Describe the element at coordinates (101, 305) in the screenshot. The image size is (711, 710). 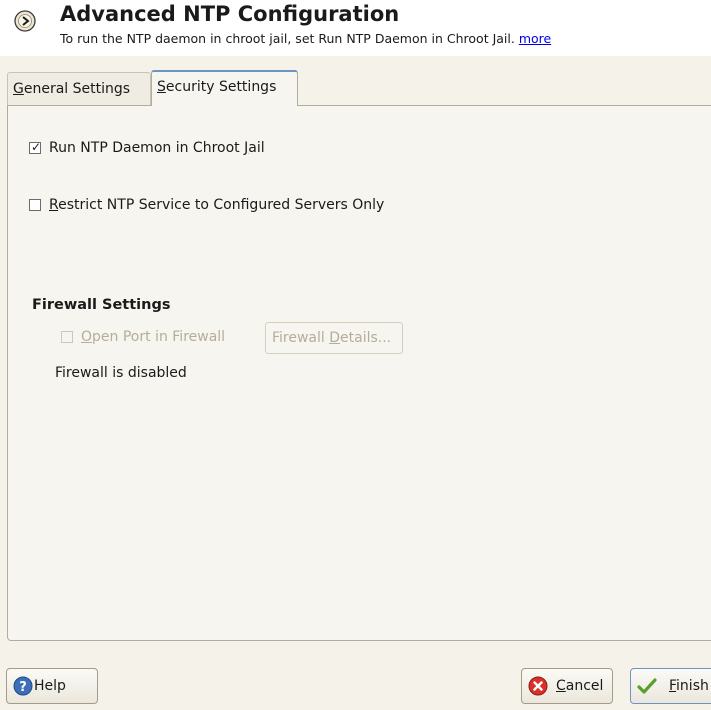
I see `firewall-settings-heading: Firewall Settings` at that location.